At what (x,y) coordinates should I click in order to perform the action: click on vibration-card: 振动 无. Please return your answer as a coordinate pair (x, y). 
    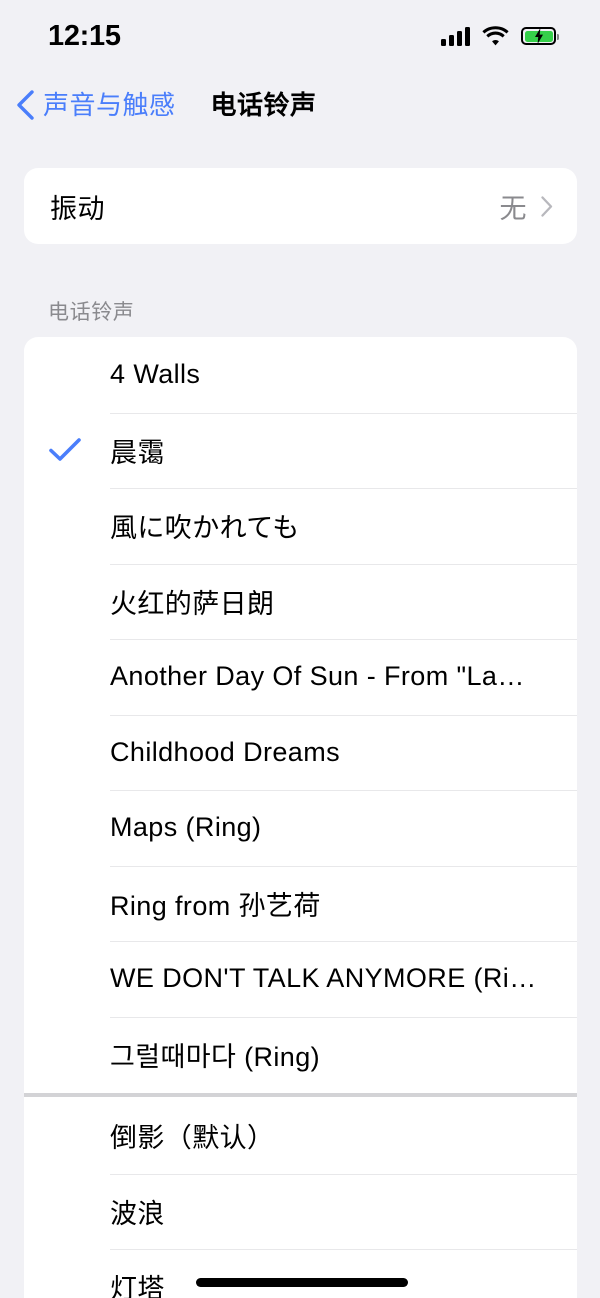
    Looking at the image, I should click on (300, 206).